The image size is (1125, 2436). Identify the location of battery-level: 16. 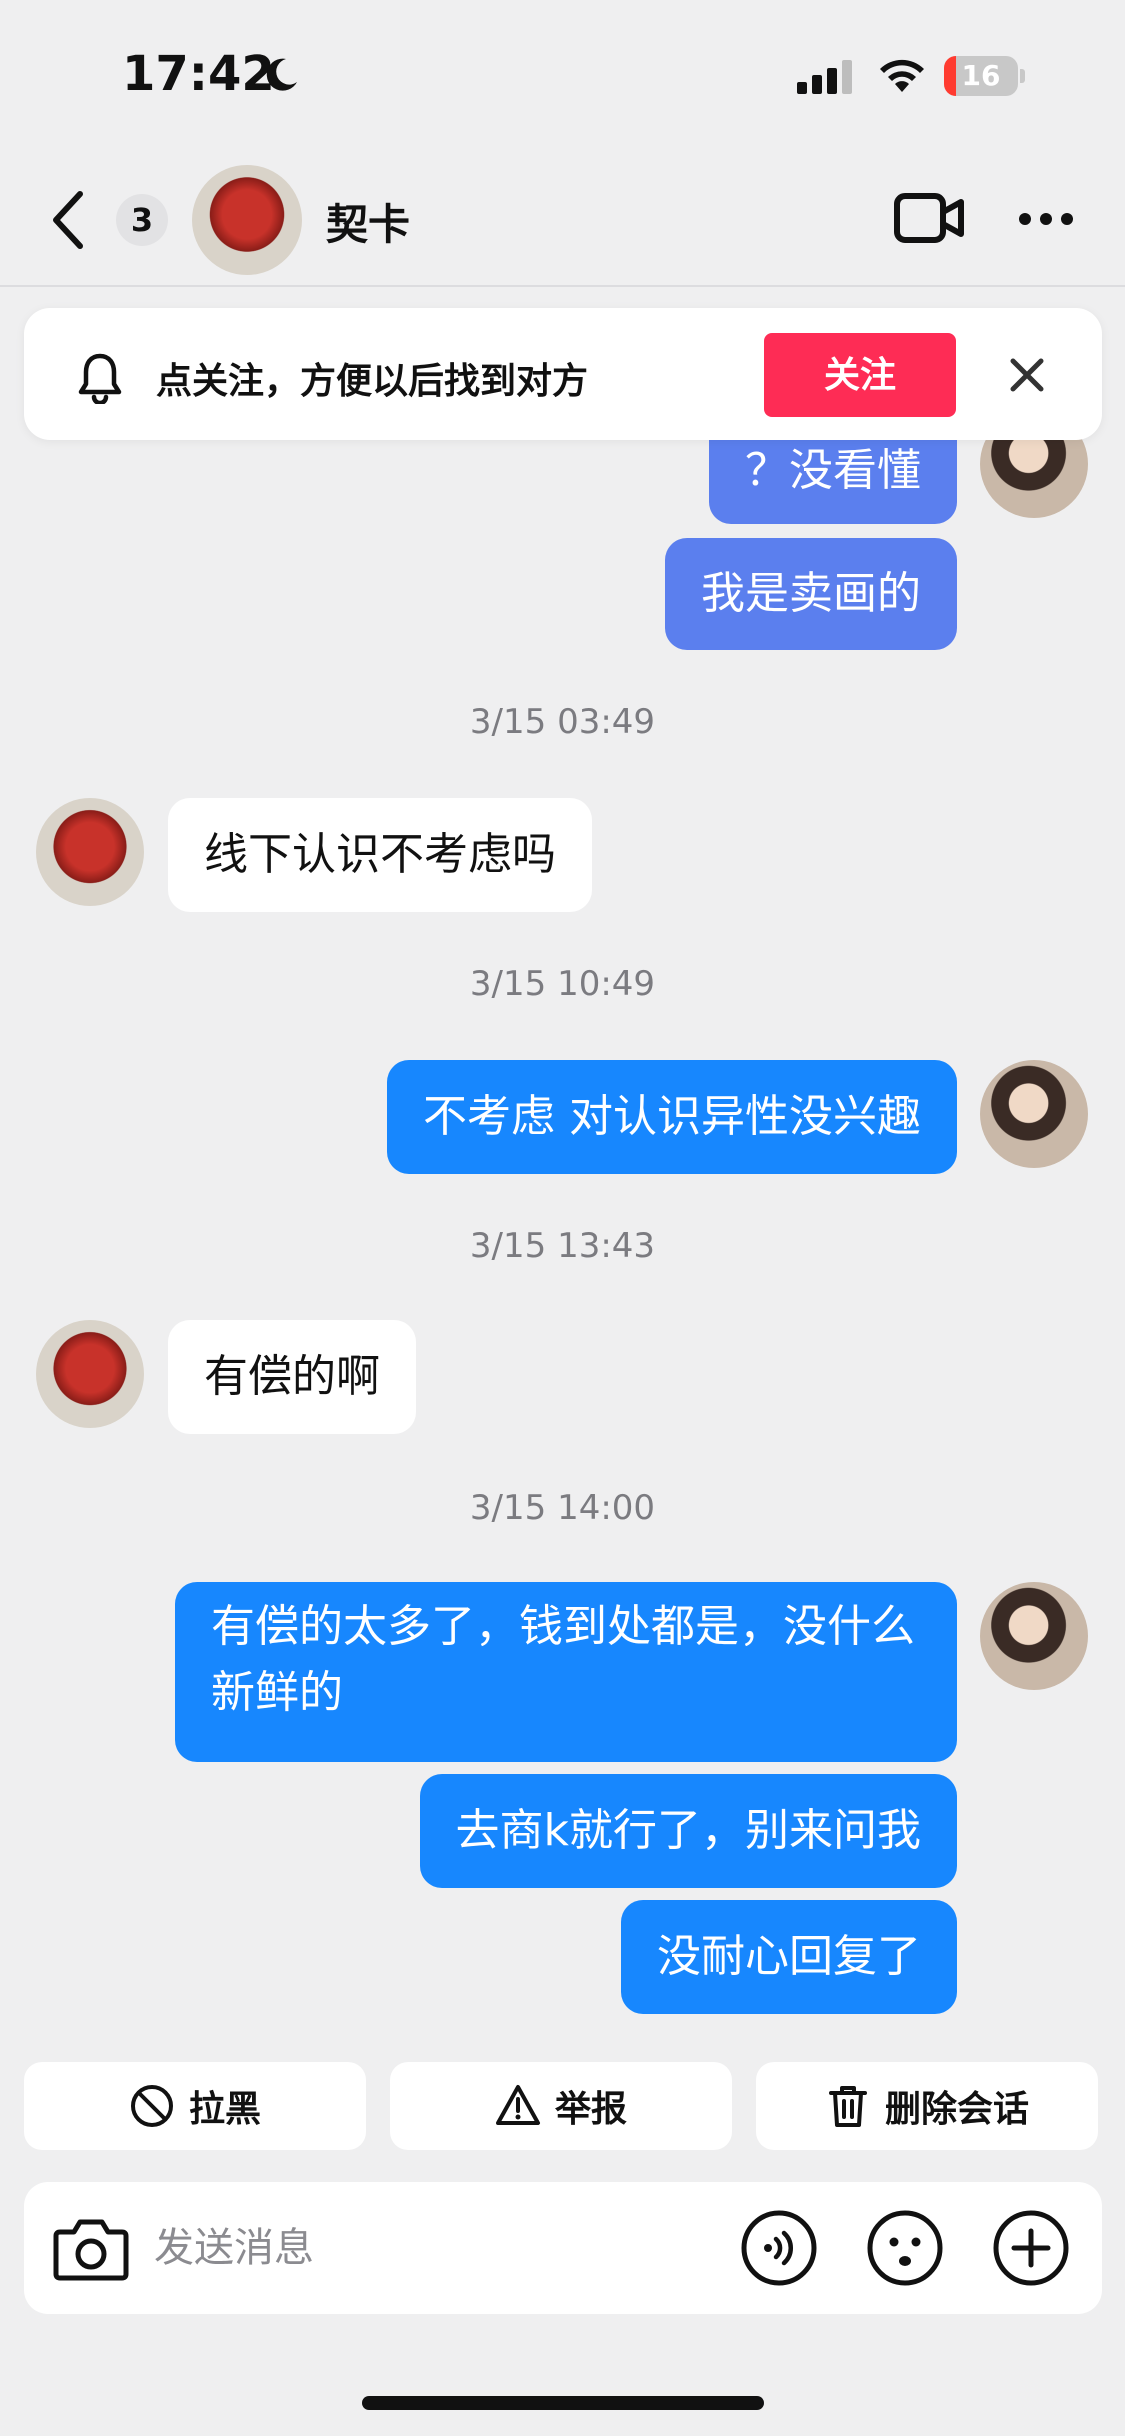
(981, 75).